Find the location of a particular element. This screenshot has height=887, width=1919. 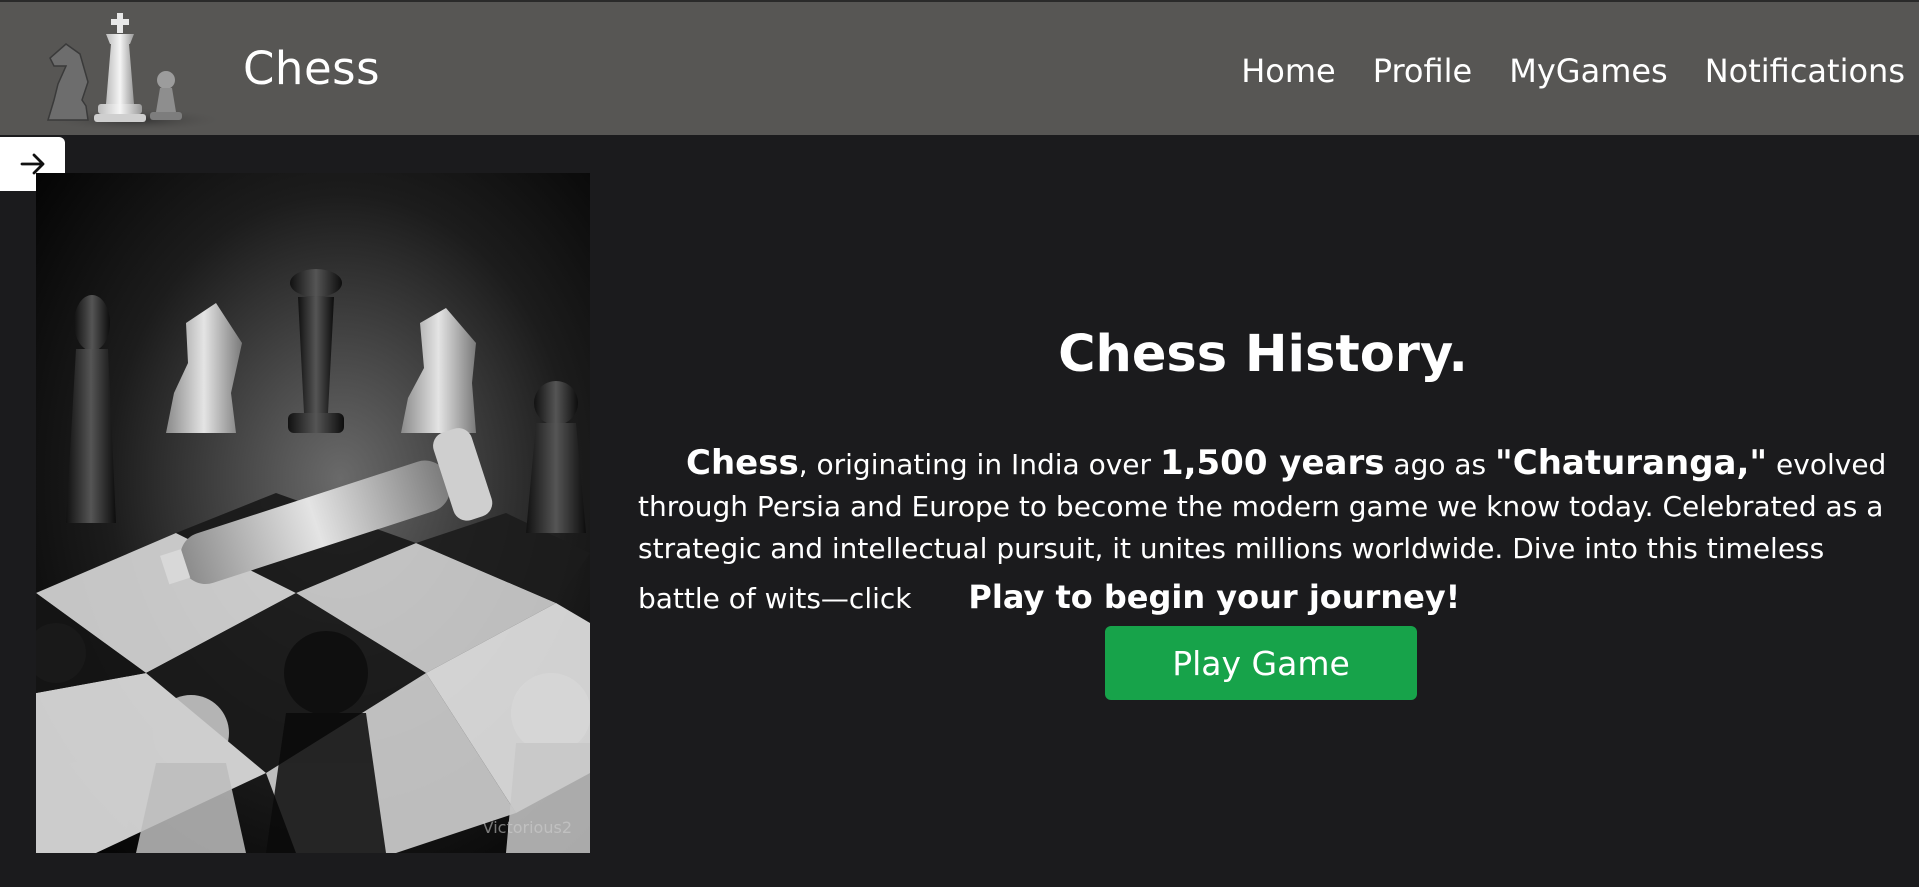

main-nav: Home Profile MyGames Notifications is located at coordinates (1573, 71).